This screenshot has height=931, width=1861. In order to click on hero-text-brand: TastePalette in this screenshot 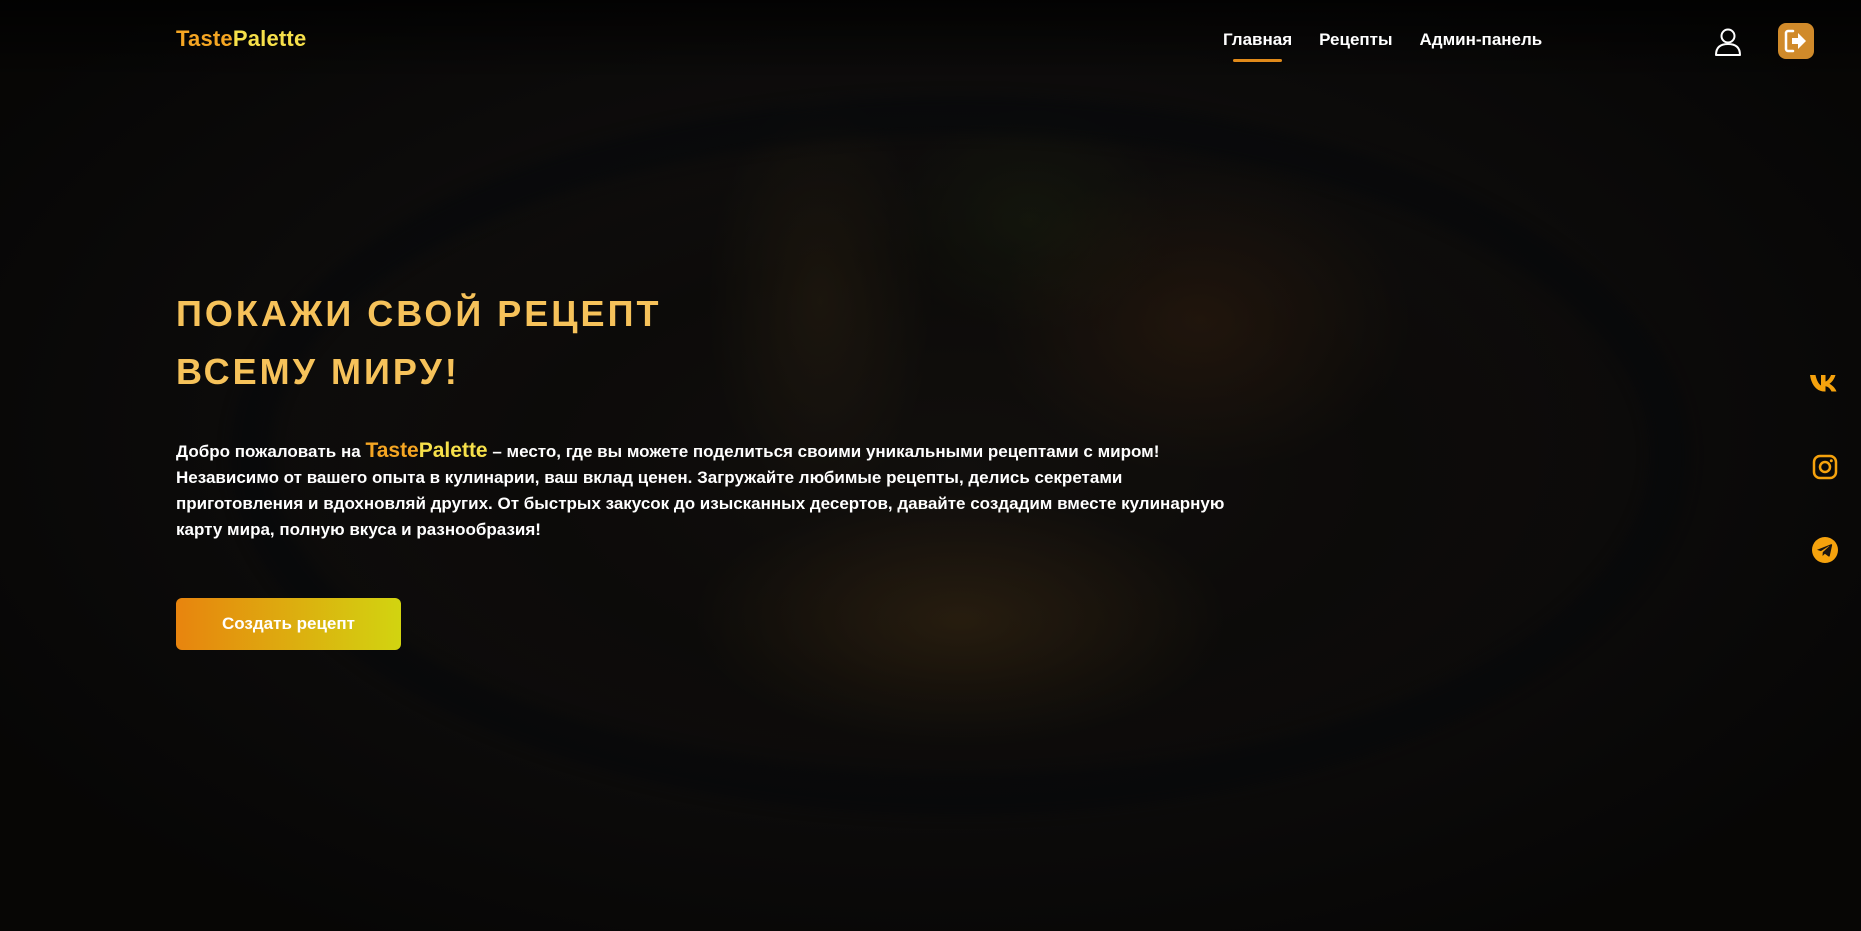, I will do `click(426, 450)`.